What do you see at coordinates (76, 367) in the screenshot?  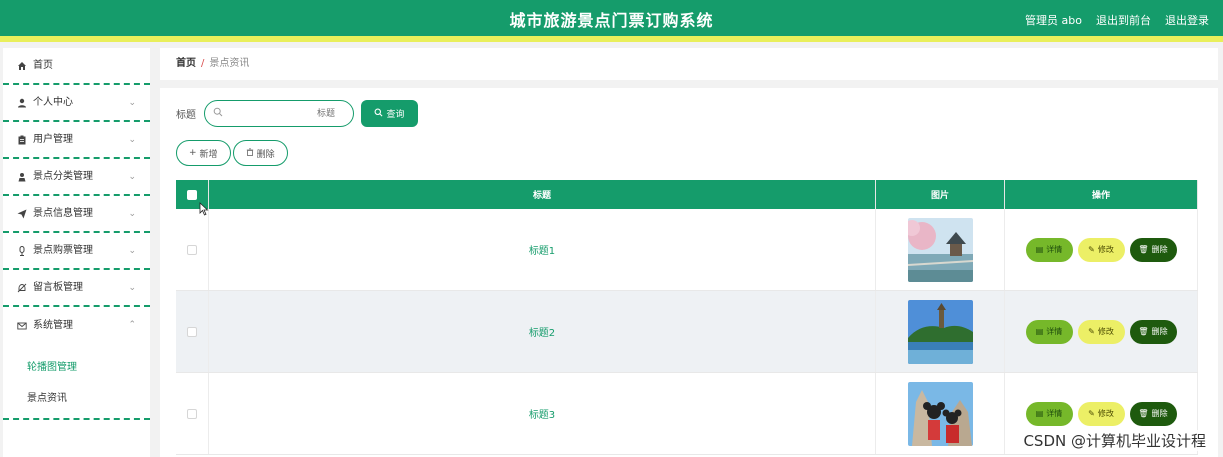 I see `sidebar-subitem-carousel: 轮播图管理` at bounding box center [76, 367].